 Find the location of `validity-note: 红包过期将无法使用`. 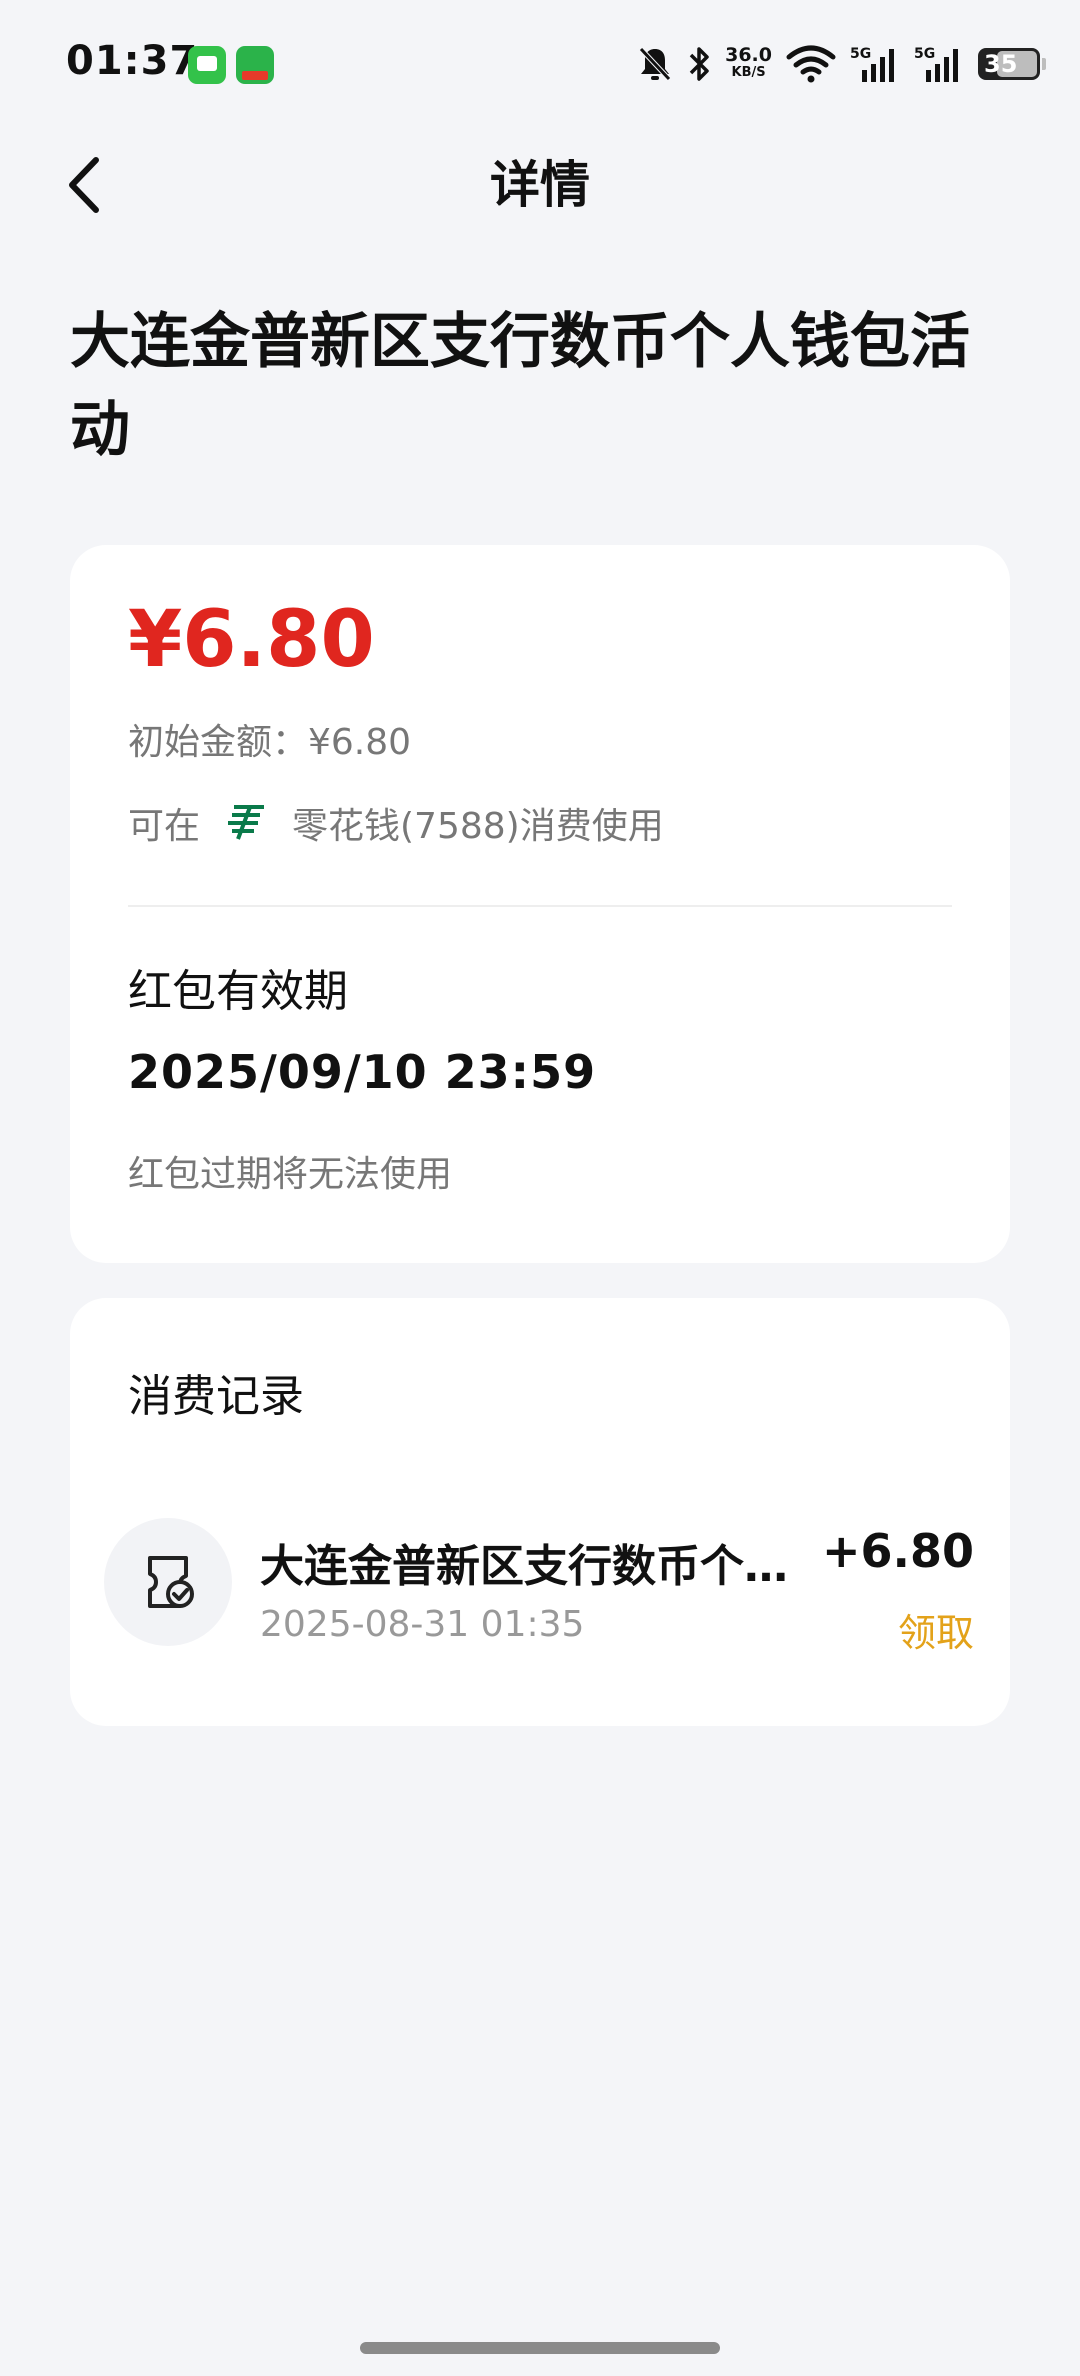

validity-note: 红包过期将无法使用 is located at coordinates (290, 1174).